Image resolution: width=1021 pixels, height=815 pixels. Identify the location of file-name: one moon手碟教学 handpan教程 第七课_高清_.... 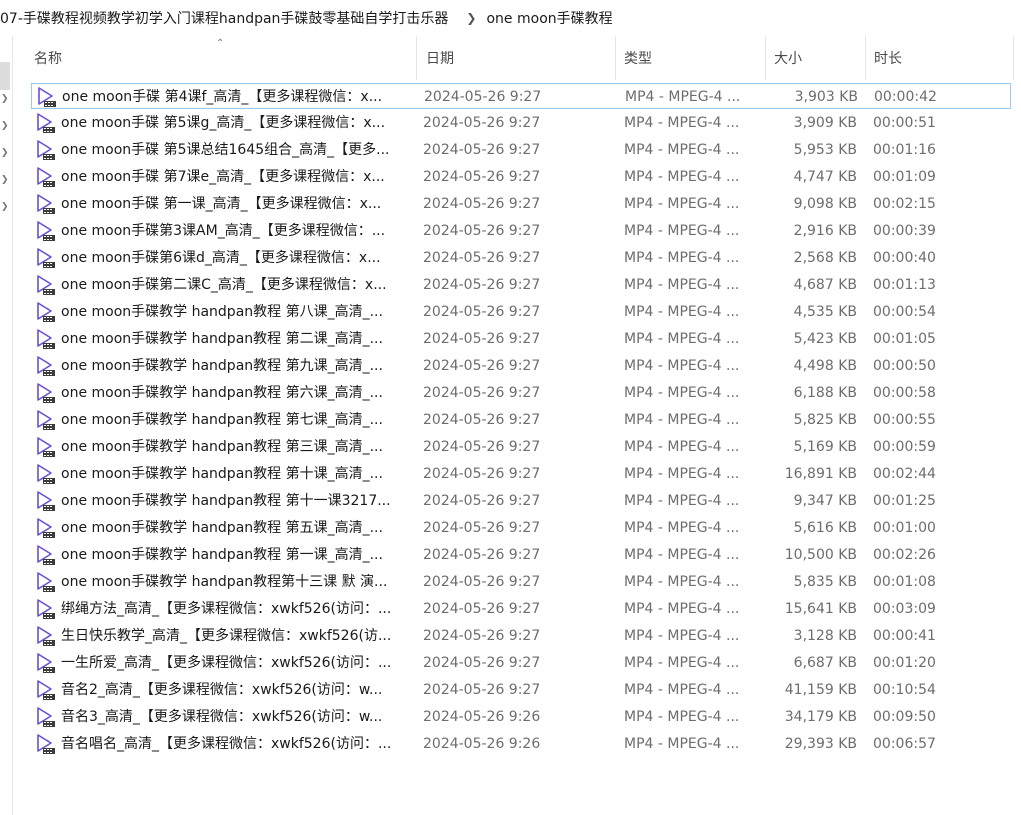
(222, 420).